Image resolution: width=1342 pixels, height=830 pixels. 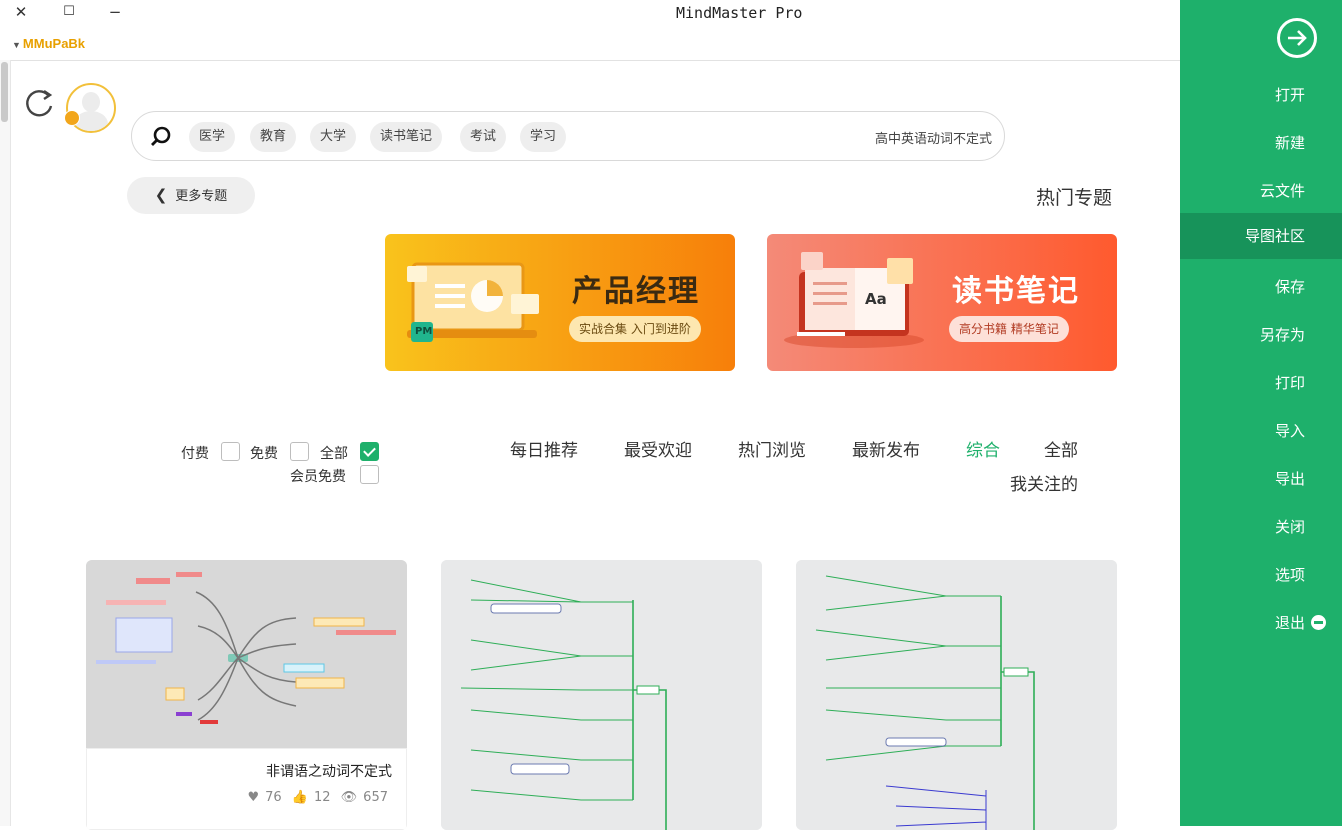 I want to click on close-icon: ✕, so click(x=21, y=12).